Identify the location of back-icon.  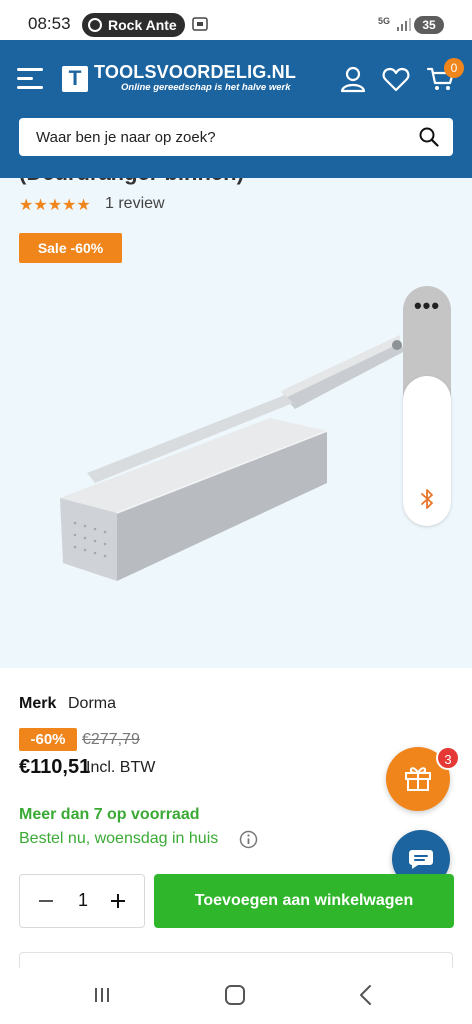
(365, 995).